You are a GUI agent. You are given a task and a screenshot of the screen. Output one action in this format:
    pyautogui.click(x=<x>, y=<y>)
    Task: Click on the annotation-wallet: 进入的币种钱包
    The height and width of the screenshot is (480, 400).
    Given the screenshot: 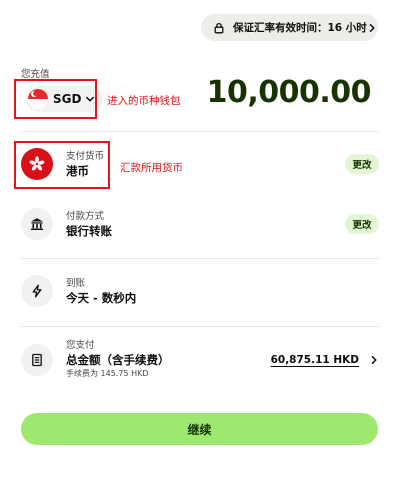 What is the action you would take?
    pyautogui.click(x=144, y=101)
    